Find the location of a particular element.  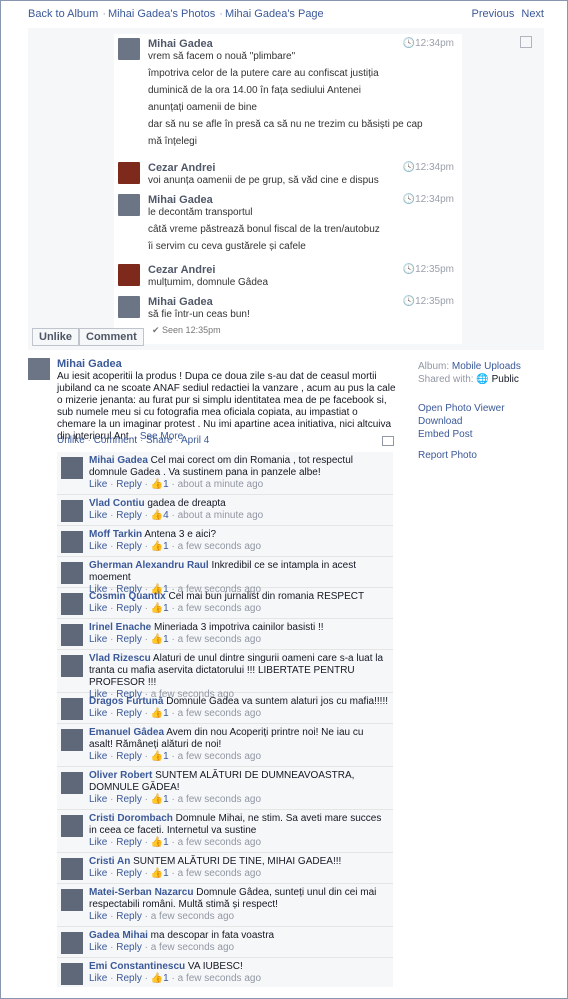

comment-author: Gadea Mihai is located at coordinates (118, 935).